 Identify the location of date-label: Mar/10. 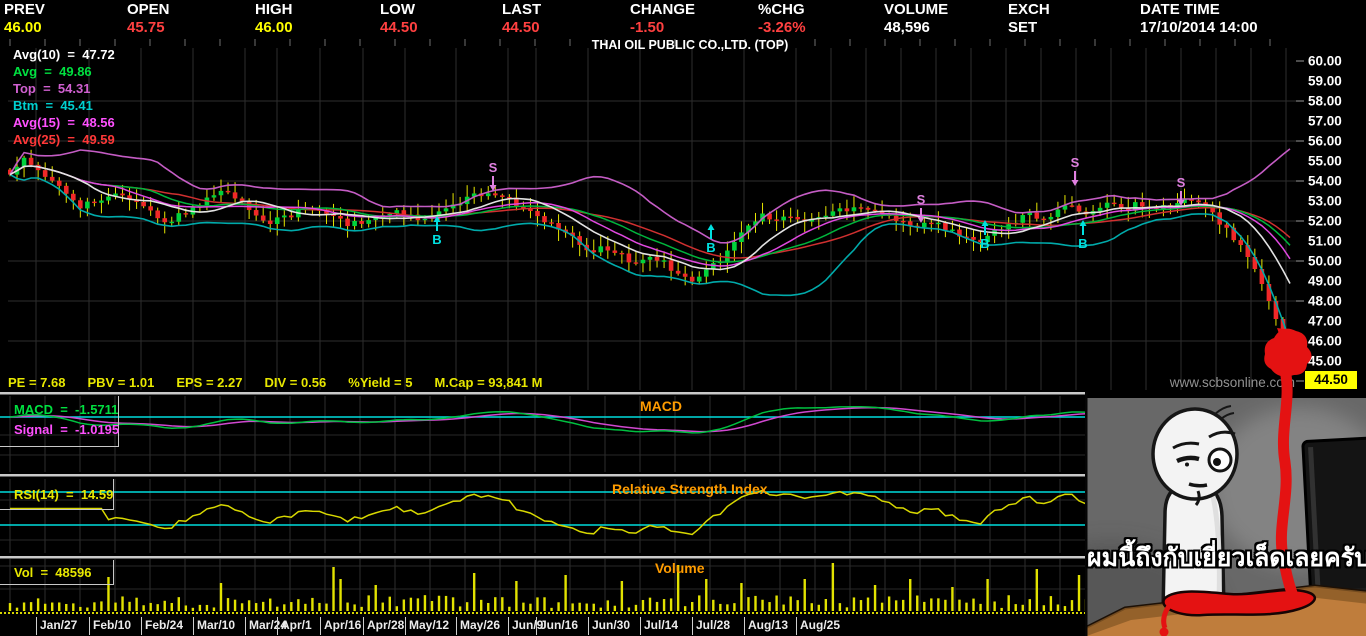
(216, 625).